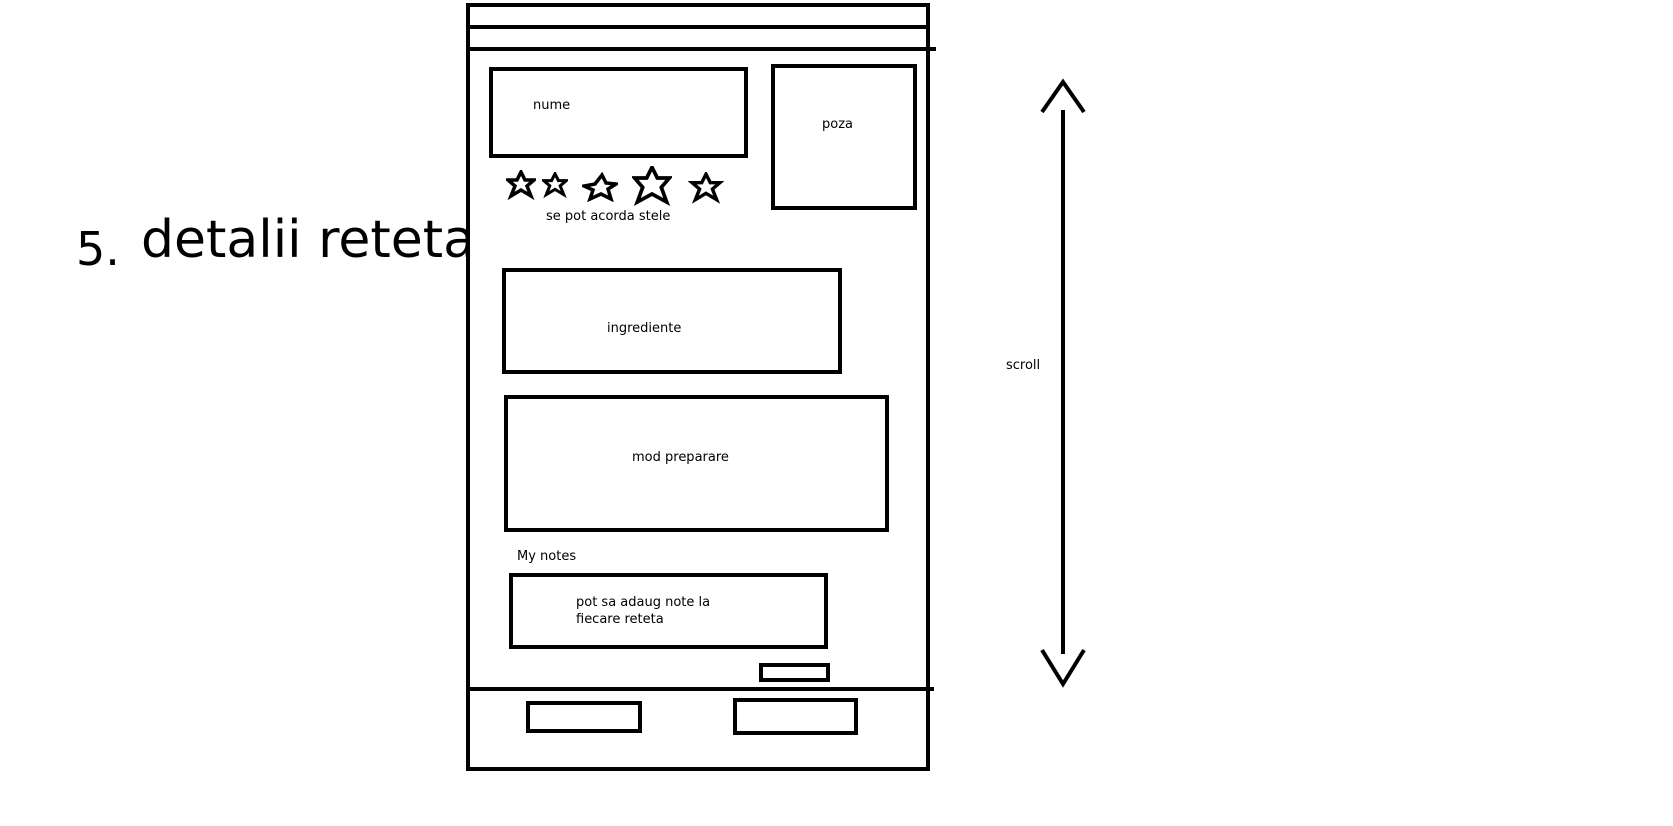 The image size is (1673, 826). I want to click on scroll-indicator, so click(1063, 383).